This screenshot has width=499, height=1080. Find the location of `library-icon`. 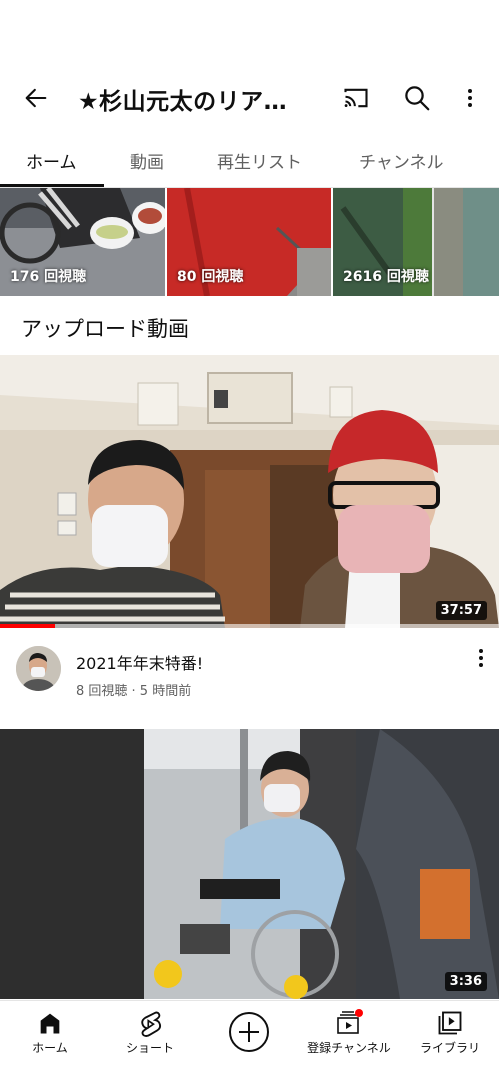

library-icon is located at coordinates (450, 1023).